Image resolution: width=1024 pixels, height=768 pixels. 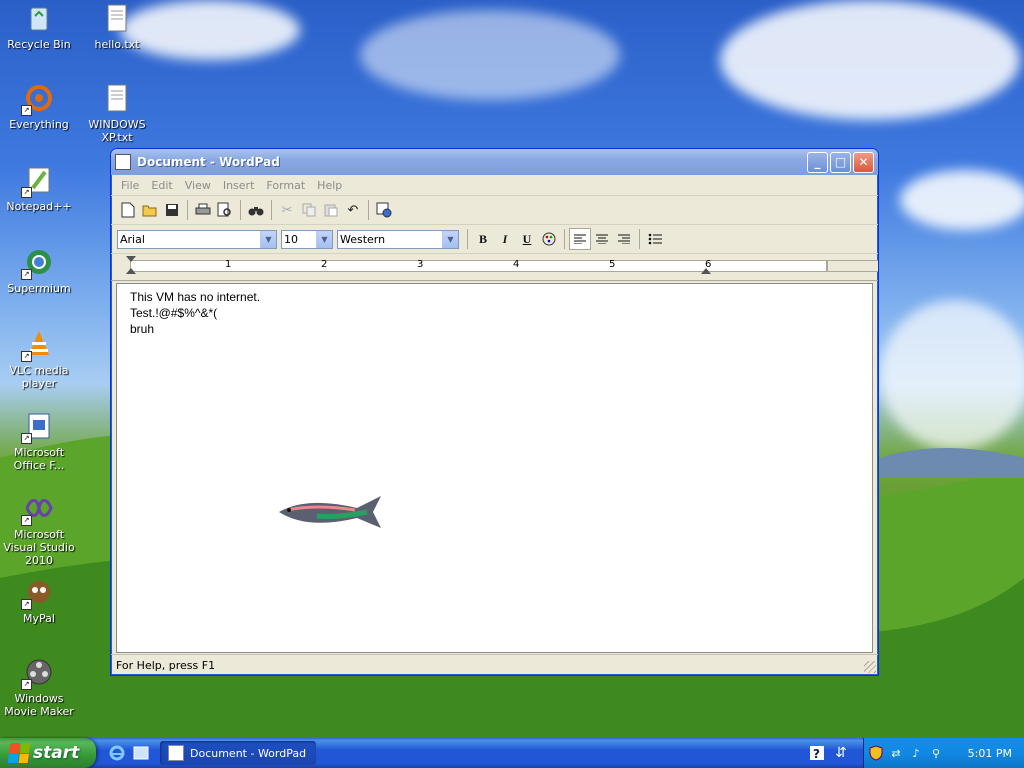 What do you see at coordinates (38, 673) in the screenshot?
I see `movie-maker-icon: ↗` at bounding box center [38, 673].